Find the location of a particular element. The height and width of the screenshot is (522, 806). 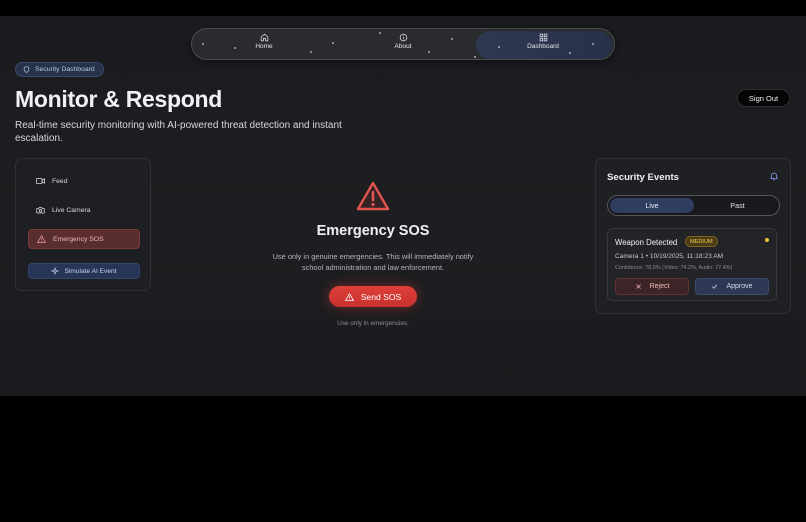

simulate-ai-event-button: Simulate AI Event is located at coordinates (84, 271).